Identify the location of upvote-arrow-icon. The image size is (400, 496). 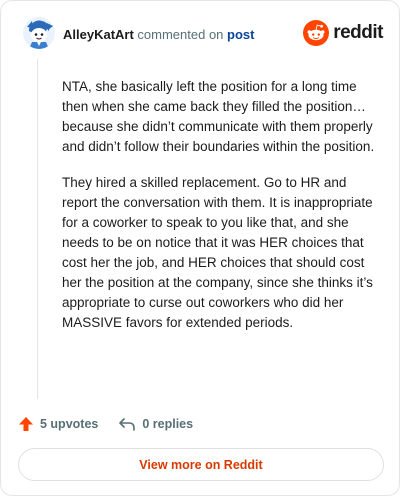
(26, 424).